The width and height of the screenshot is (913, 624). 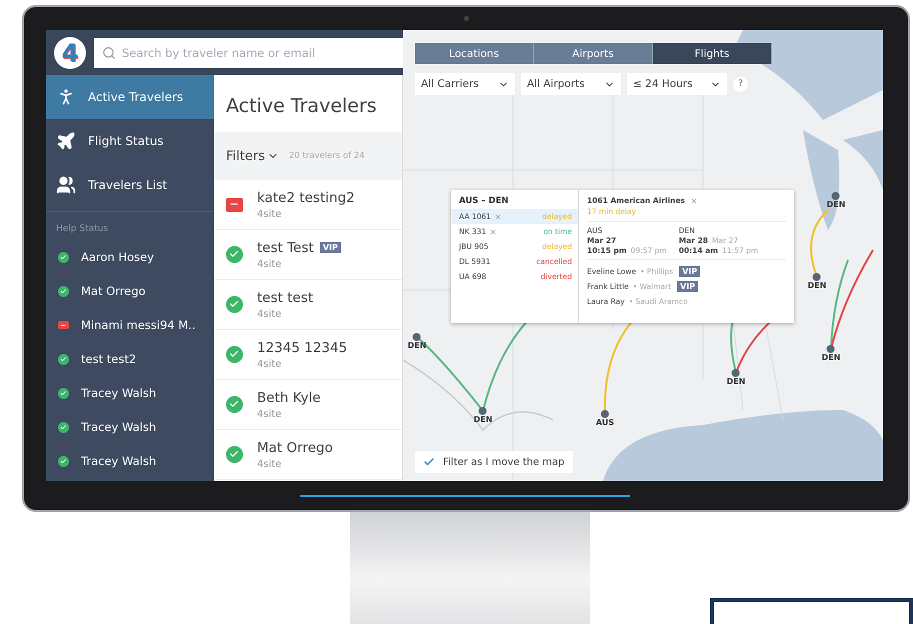 What do you see at coordinates (289, 398) in the screenshot?
I see `traveler-name: Beth Kyle` at bounding box center [289, 398].